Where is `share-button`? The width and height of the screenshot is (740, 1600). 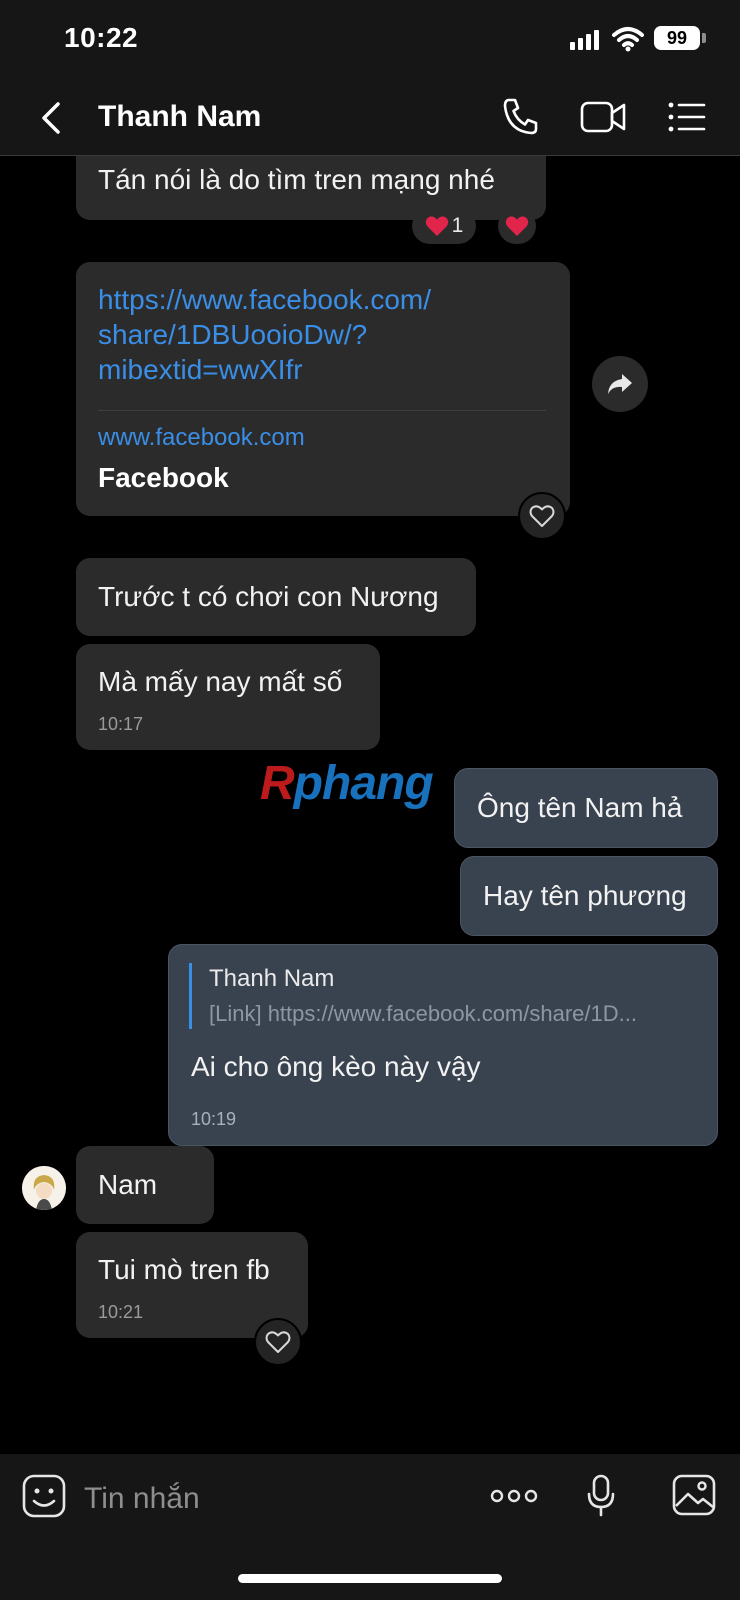
share-button is located at coordinates (620, 384).